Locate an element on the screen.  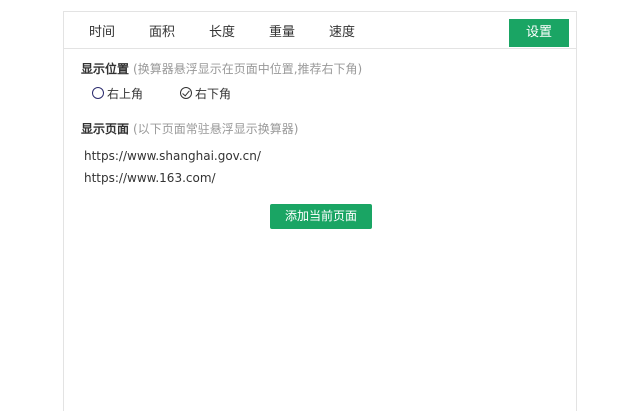
radio-bottom-right: 右下角 is located at coordinates (205, 93).